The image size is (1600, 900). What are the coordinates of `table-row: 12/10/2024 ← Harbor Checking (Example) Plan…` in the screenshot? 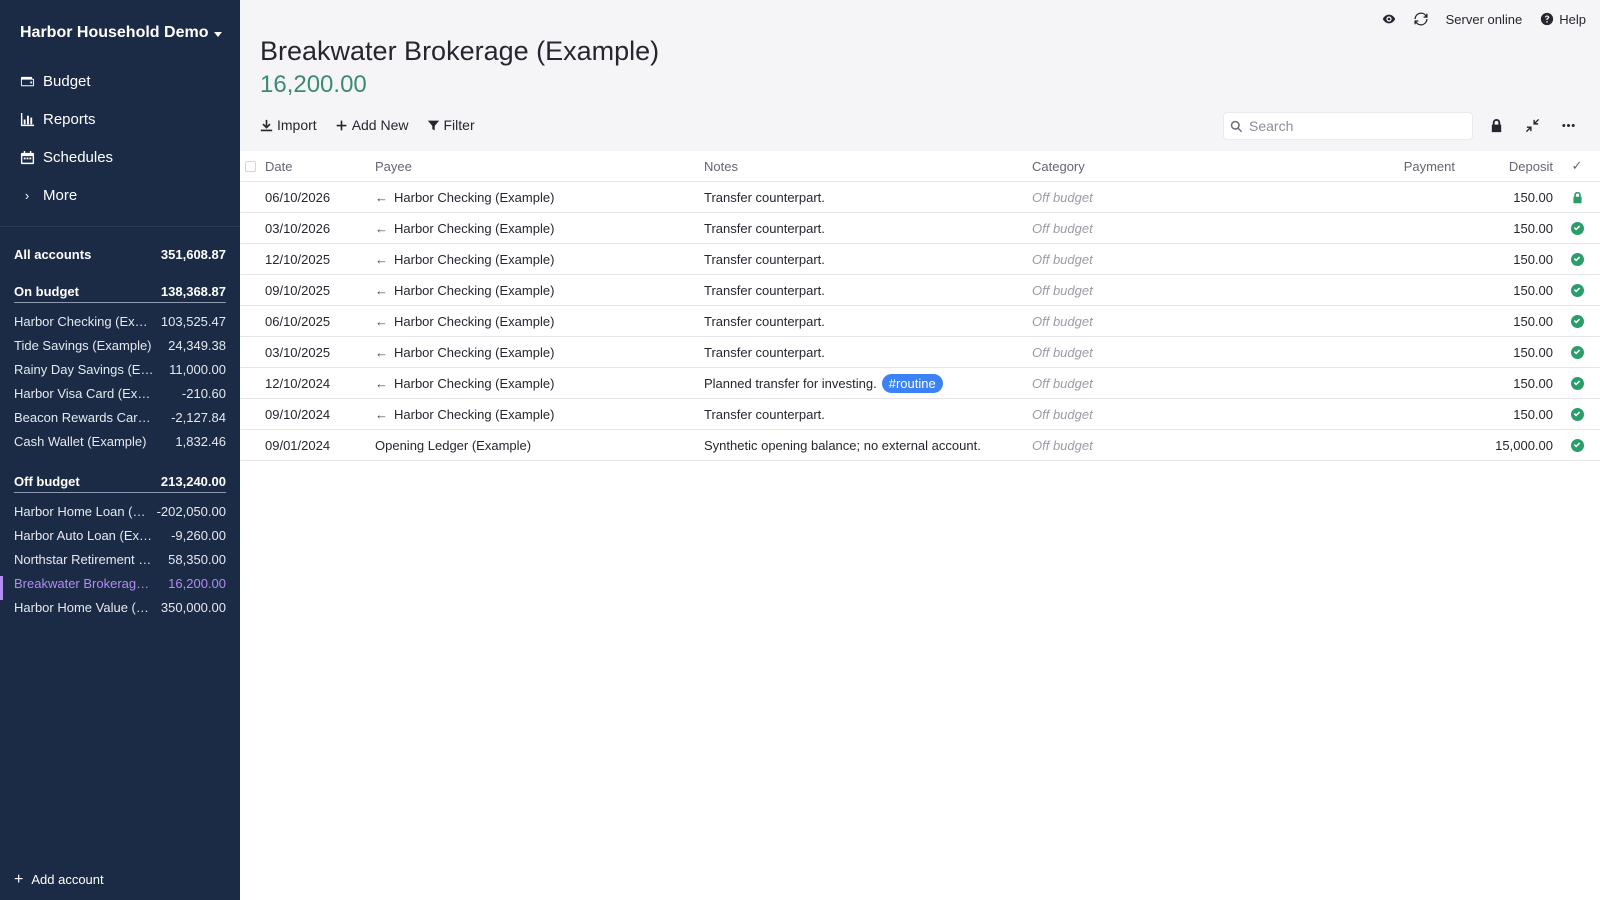 It's located at (920, 383).